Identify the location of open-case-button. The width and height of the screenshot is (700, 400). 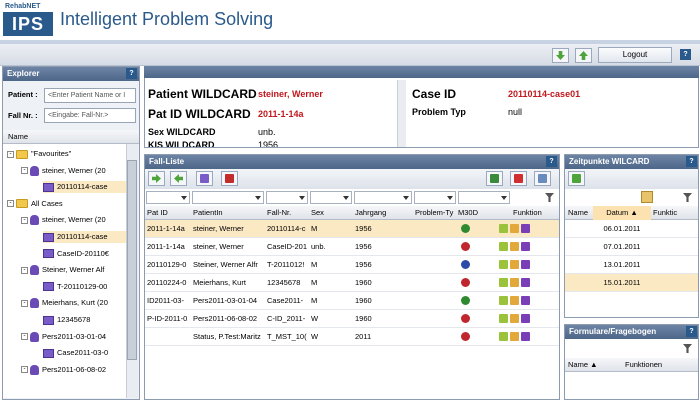
(204, 178).